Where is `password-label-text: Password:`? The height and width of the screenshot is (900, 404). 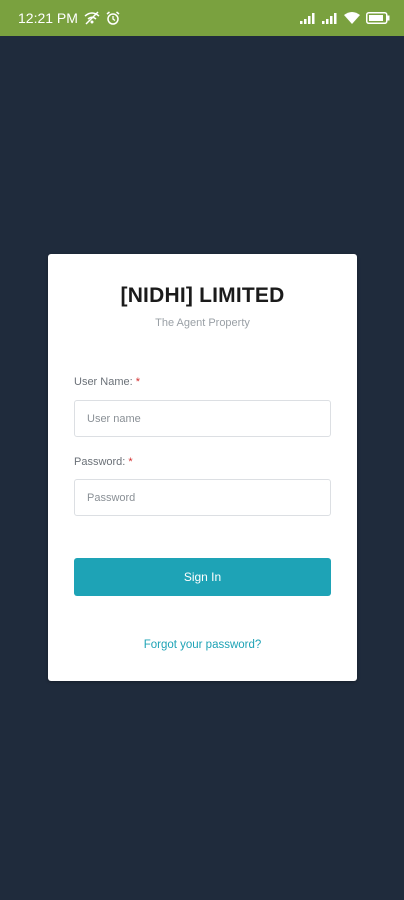 password-label-text: Password: is located at coordinates (100, 462).